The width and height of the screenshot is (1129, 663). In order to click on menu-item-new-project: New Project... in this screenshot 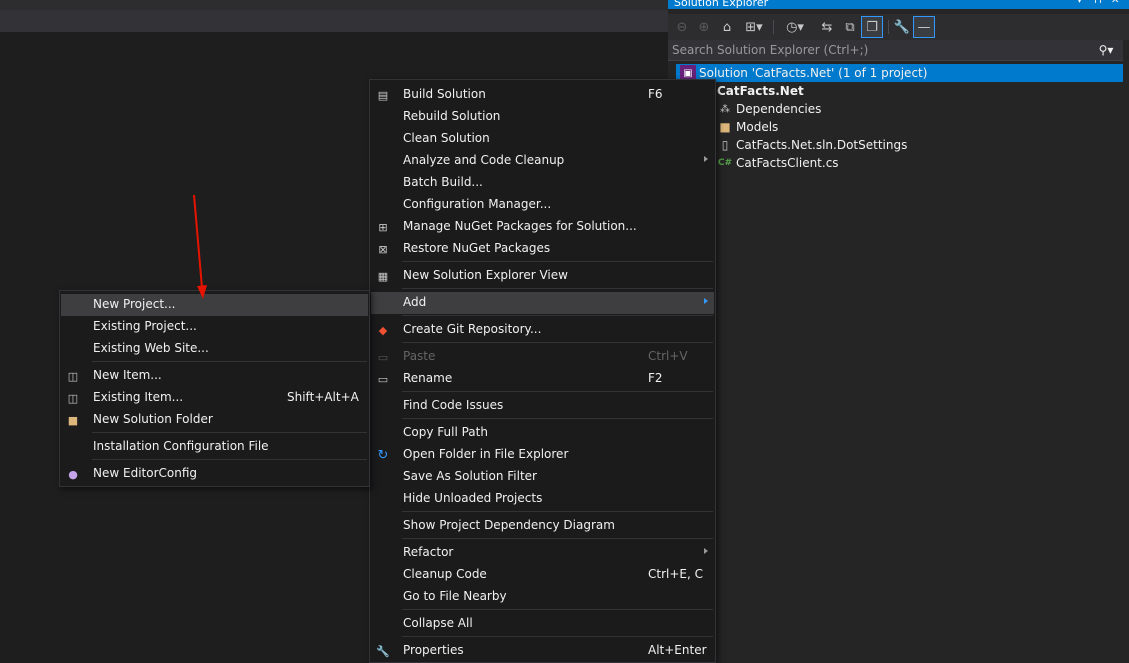, I will do `click(214, 305)`.